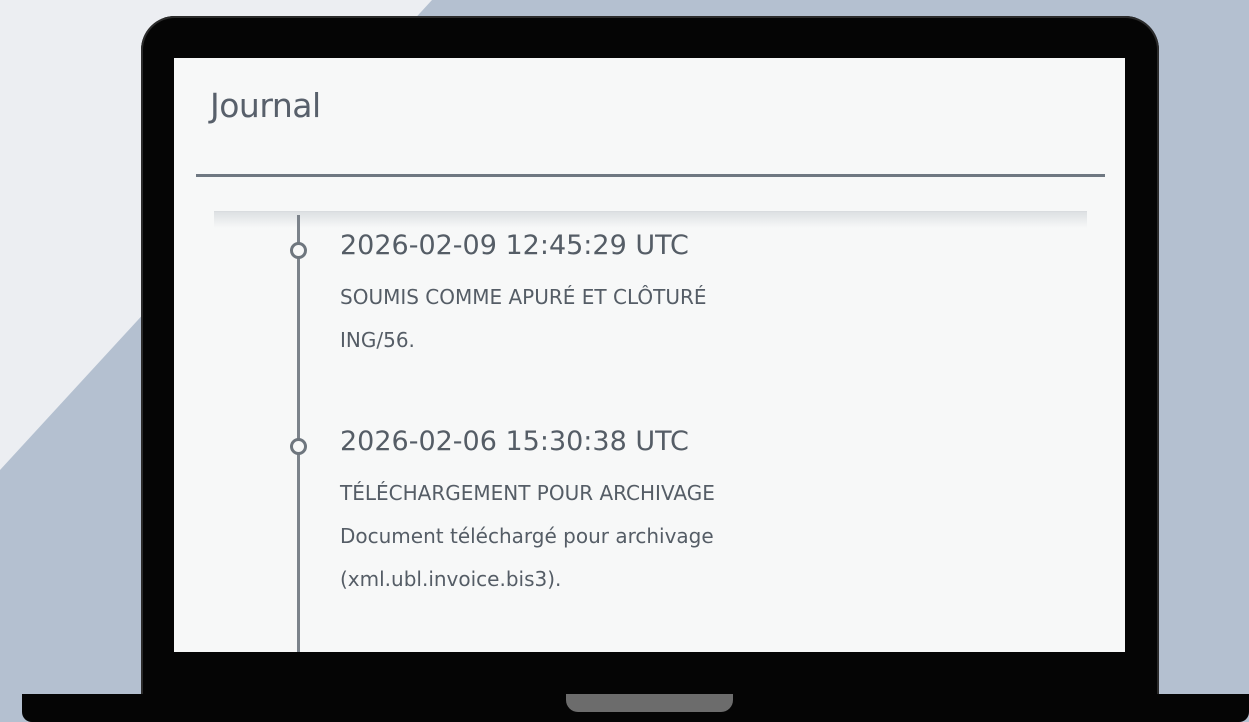  Describe the element at coordinates (523, 297) in the screenshot. I see `entry-event: SOUMIS COMME APURÉ ET CLÔTURÉ` at that location.